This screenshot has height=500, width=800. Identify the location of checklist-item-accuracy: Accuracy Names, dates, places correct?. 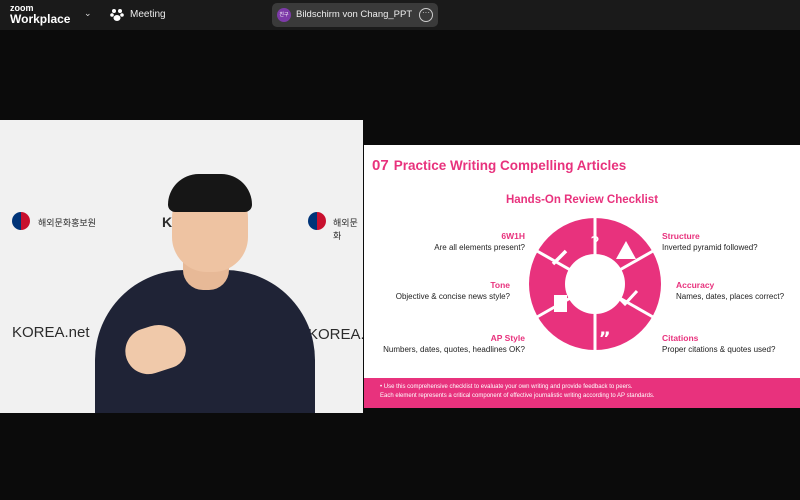
(730, 290).